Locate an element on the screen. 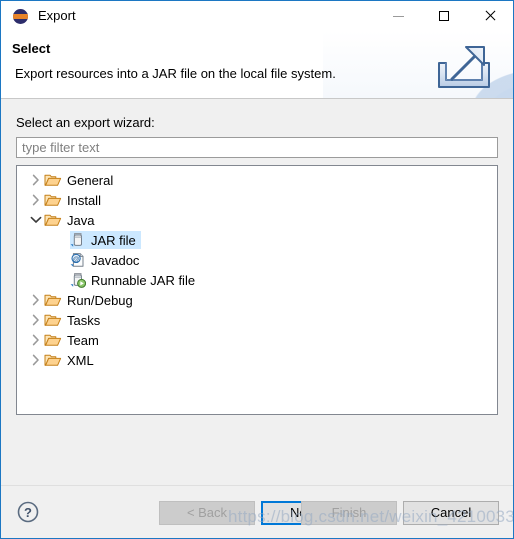 The image size is (514, 539). window-title: Export is located at coordinates (57, 15).